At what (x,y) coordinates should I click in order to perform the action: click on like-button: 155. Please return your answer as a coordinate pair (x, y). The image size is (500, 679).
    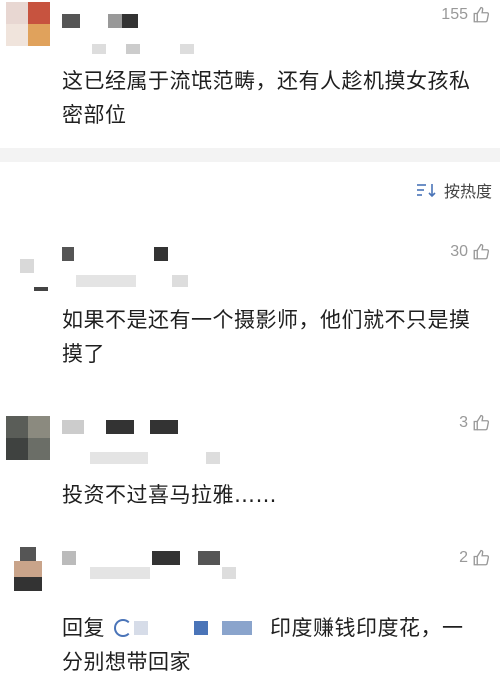
    Looking at the image, I should click on (465, 15).